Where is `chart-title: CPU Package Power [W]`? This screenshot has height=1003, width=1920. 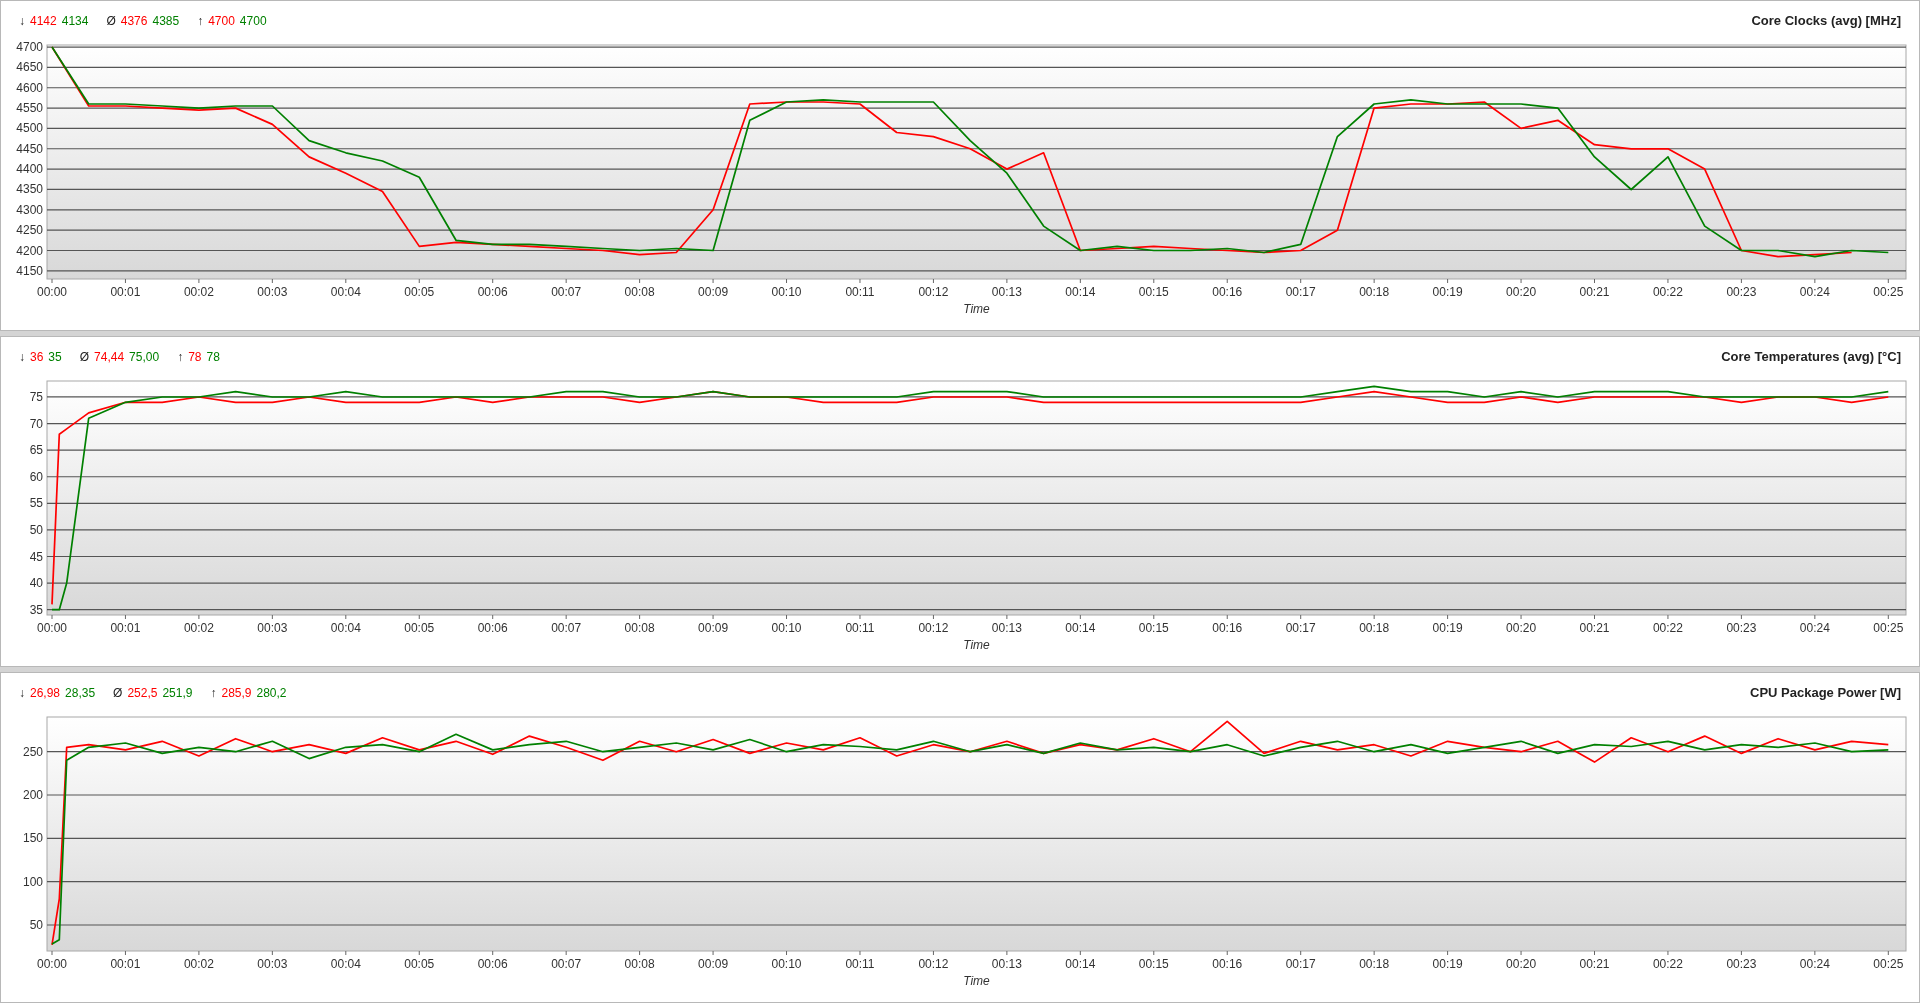
chart-title: CPU Package Power [W] is located at coordinates (1825, 693).